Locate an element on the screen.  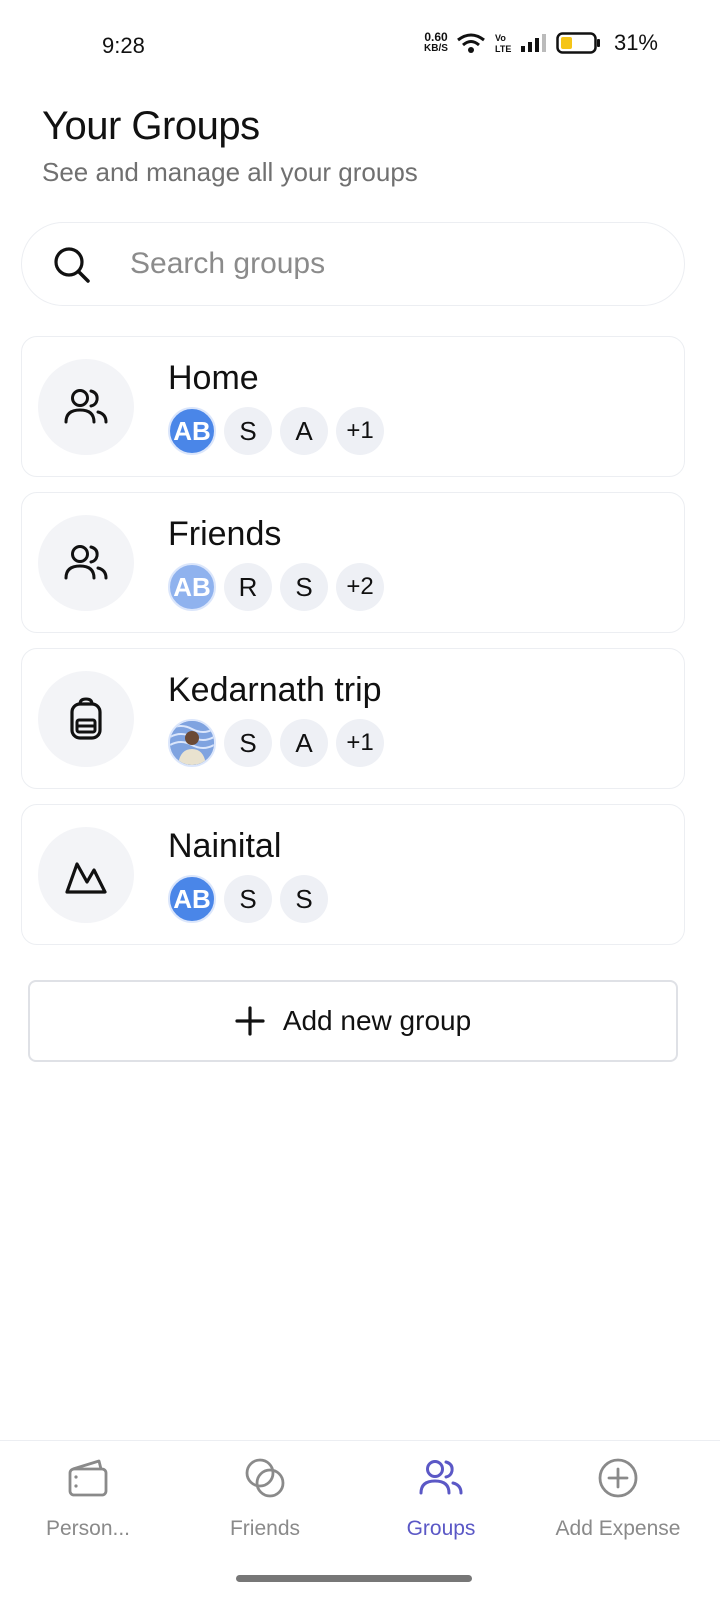
group-name: Friends is located at coordinates (225, 534).